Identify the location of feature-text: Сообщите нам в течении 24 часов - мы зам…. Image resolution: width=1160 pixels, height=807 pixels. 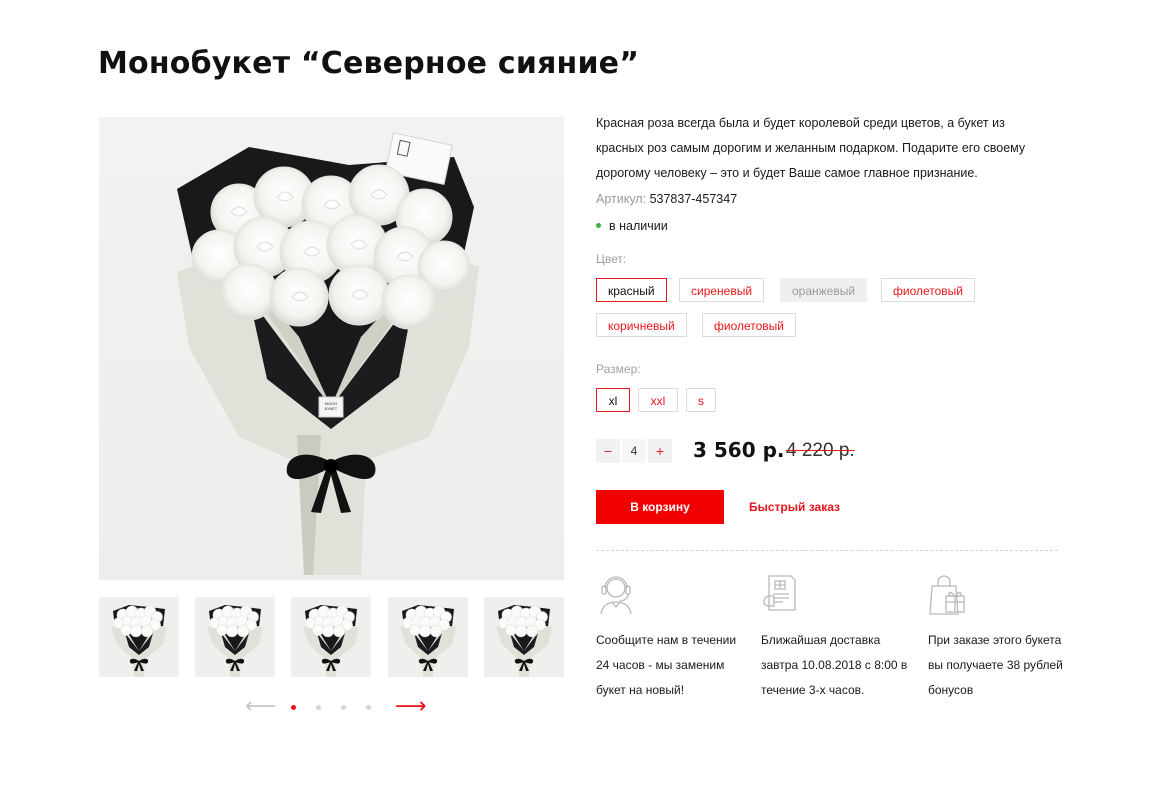
(666, 665).